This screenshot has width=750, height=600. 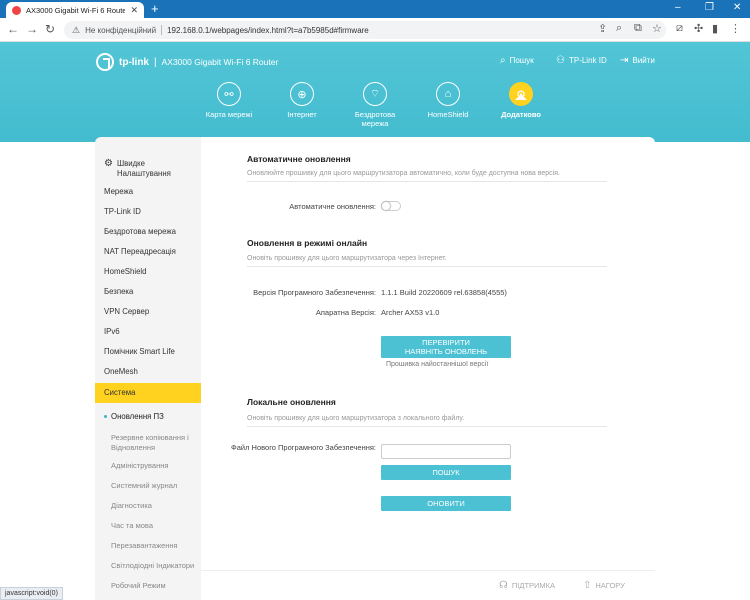 What do you see at coordinates (448, 94) in the screenshot?
I see `home-shield-icon: ⌂` at bounding box center [448, 94].